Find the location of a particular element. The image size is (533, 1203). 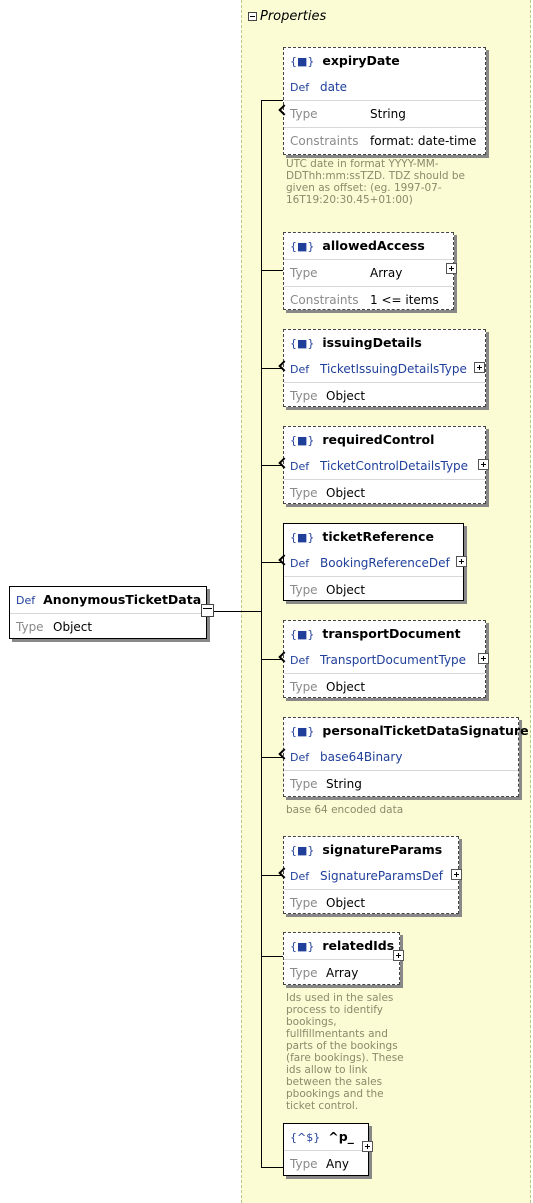

property-box-relatedIds: {■} relatedIds Type Array is located at coordinates (341, 958).